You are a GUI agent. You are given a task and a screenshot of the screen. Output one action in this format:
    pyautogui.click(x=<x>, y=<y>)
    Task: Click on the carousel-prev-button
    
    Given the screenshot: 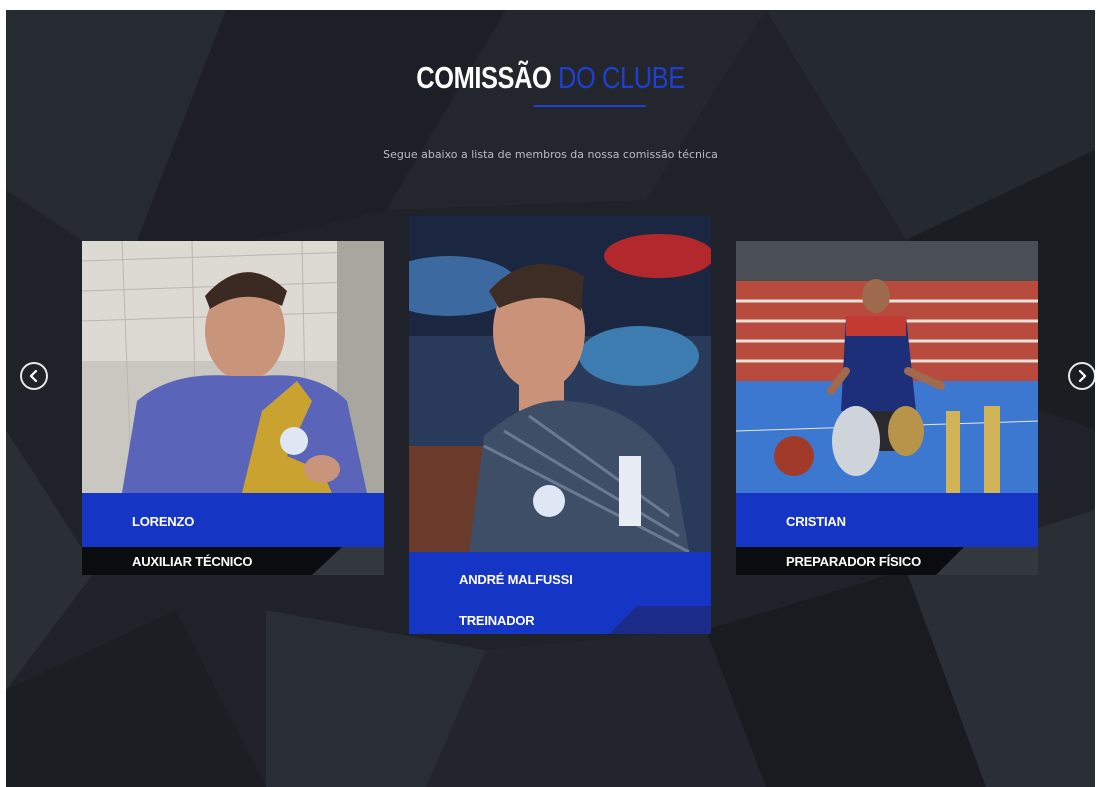 What is the action you would take?
    pyautogui.click(x=34, y=376)
    